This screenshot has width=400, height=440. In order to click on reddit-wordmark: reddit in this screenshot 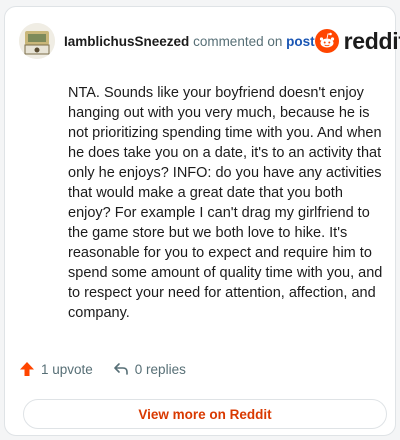, I will do `click(371, 40)`.